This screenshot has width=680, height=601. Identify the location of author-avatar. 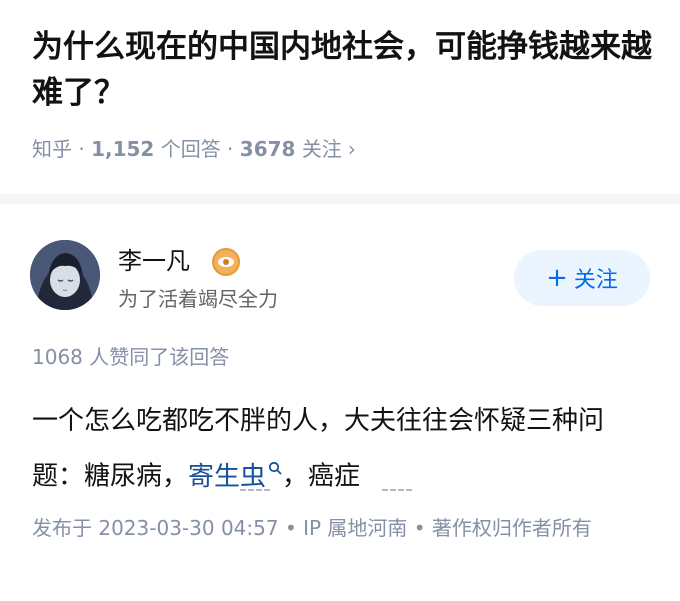
(65, 275).